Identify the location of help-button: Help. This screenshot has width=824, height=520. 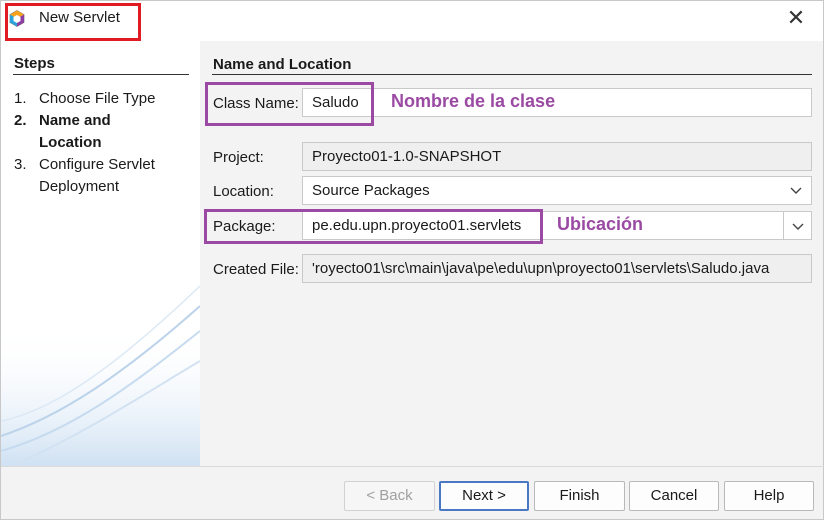
(769, 496).